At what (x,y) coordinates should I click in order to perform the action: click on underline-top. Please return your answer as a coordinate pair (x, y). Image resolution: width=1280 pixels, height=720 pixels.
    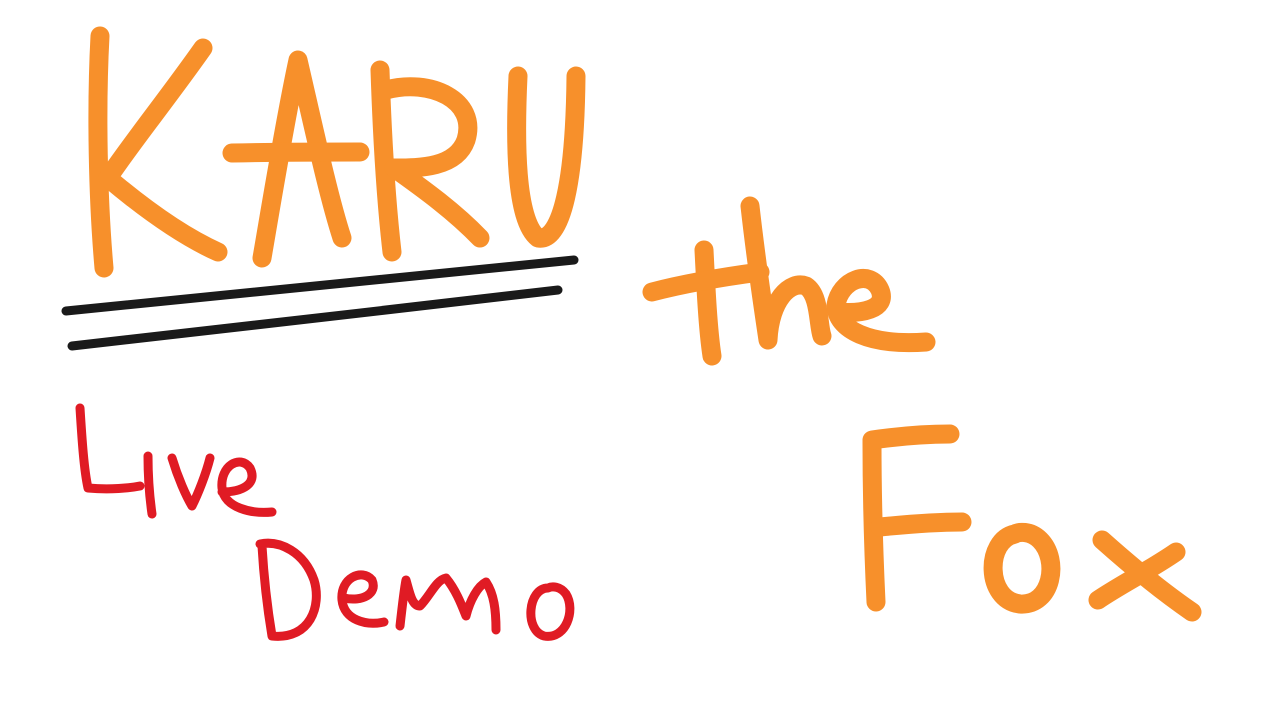
    Looking at the image, I should click on (320, 285).